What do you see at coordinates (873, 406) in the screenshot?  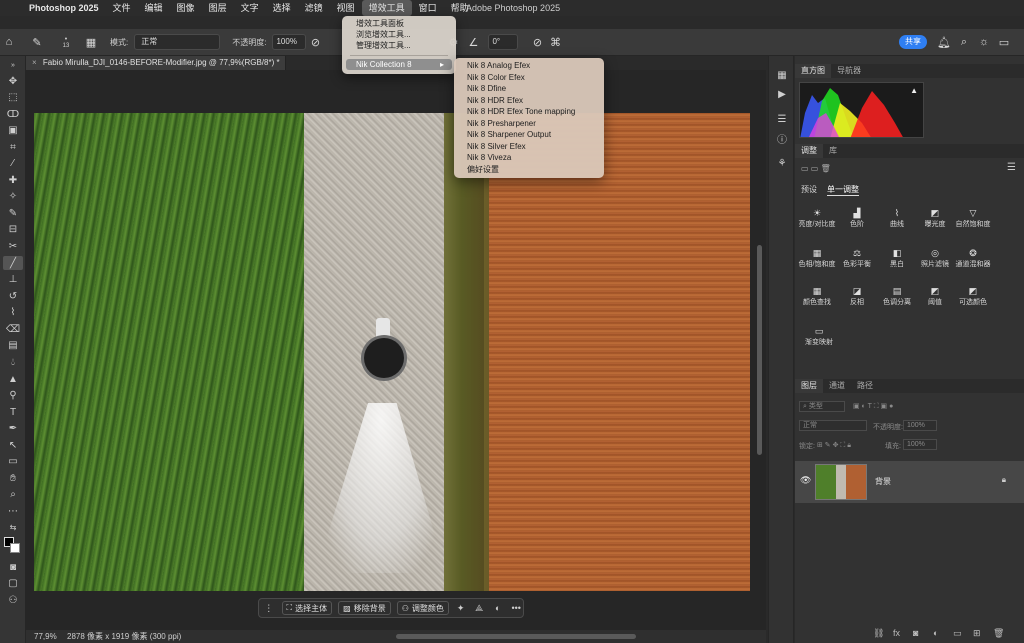 I see `layer-filter-icons: ▣ ◐ T ⛶ ▣ ●` at bounding box center [873, 406].